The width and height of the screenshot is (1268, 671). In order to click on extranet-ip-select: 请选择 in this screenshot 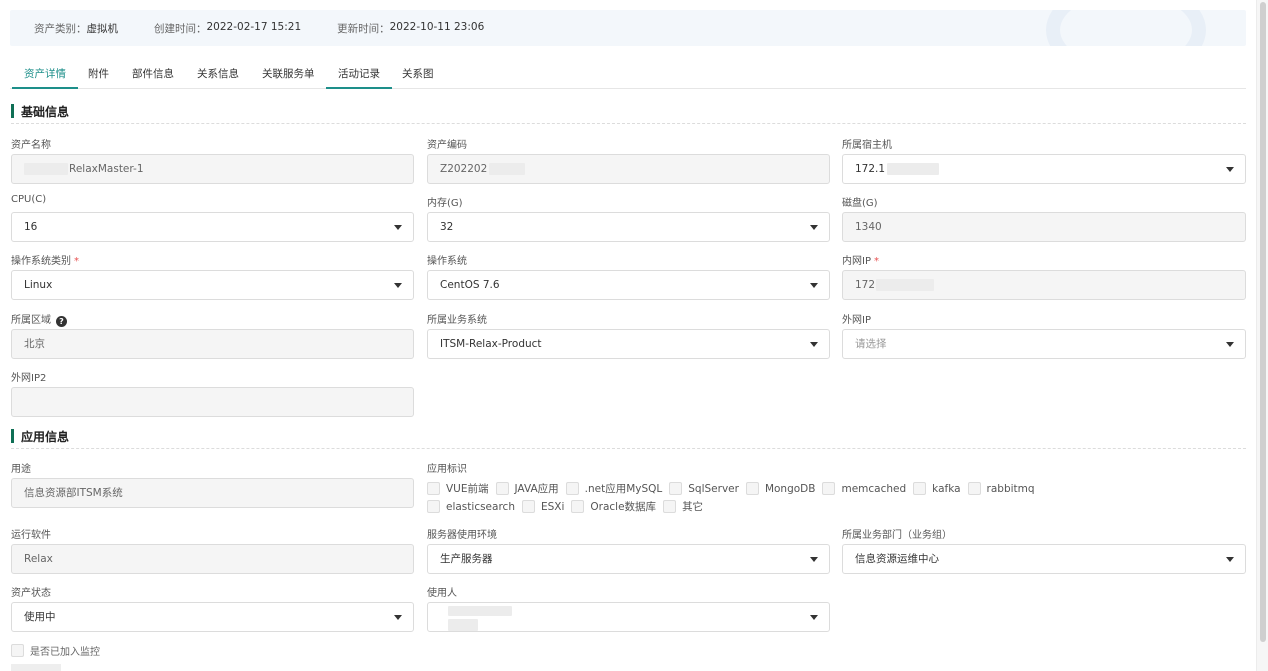, I will do `click(1044, 344)`.